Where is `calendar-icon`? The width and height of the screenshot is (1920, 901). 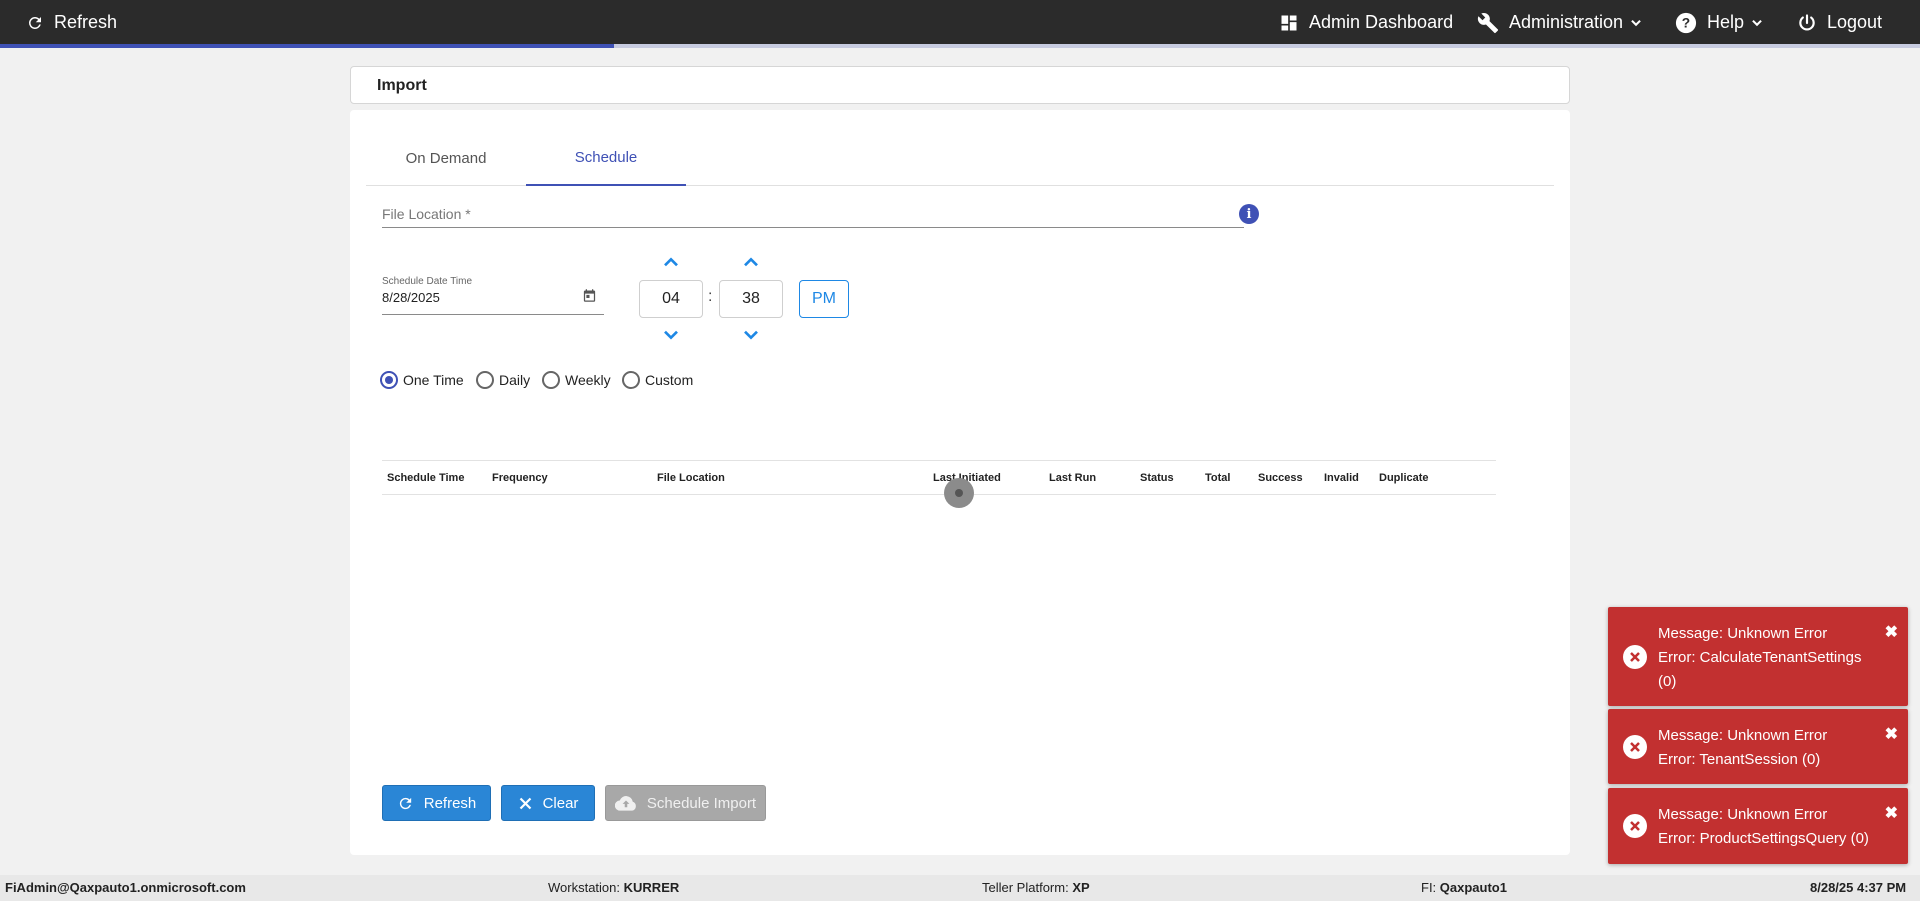 calendar-icon is located at coordinates (589, 298).